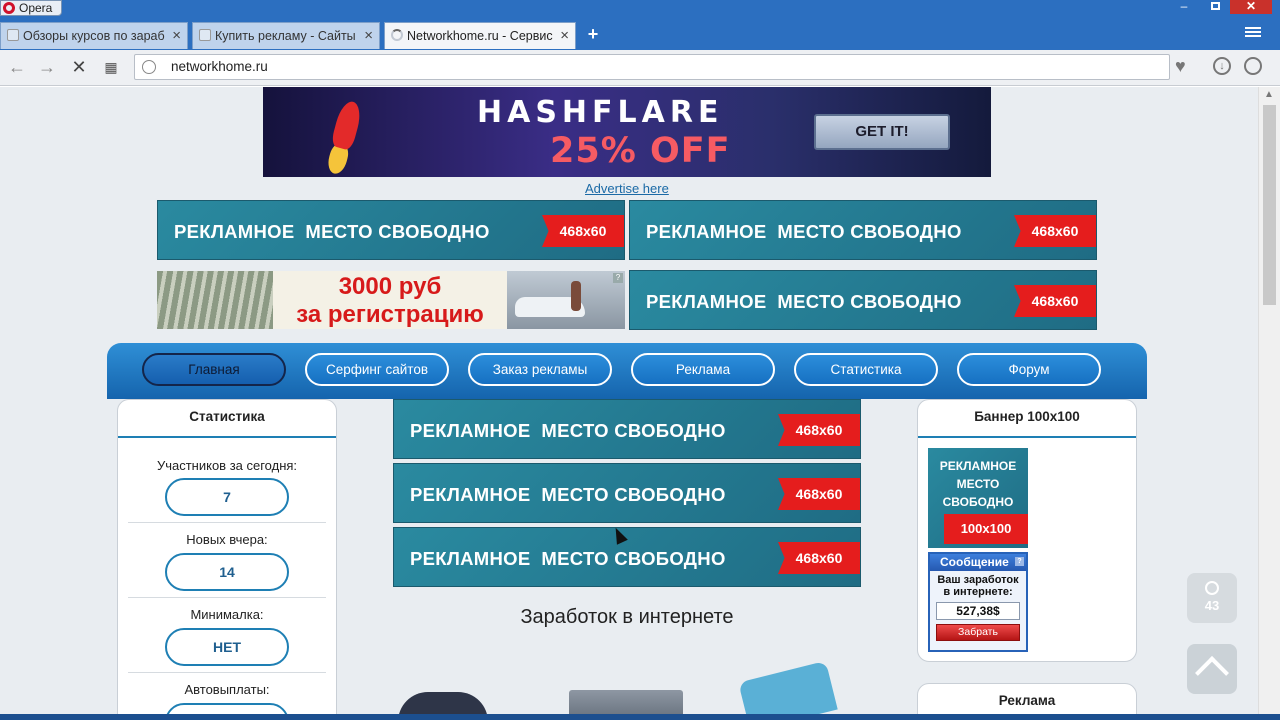 This screenshot has height=720, width=1280. What do you see at coordinates (788, 687) in the screenshot?
I see `wallet-thumbnail` at bounding box center [788, 687].